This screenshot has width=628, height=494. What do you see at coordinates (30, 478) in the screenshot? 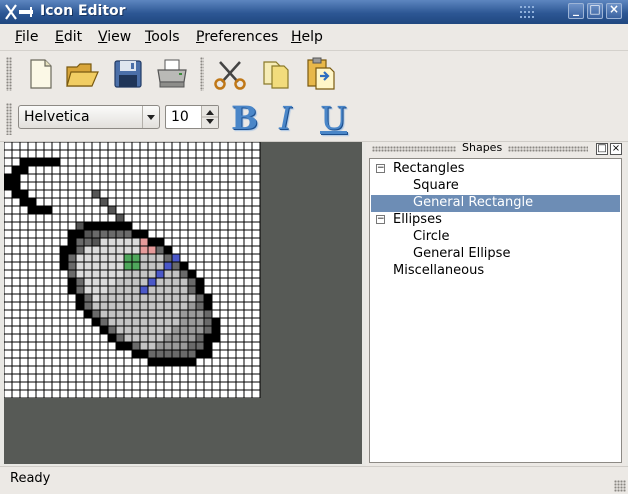
I see `status-text: Ready` at bounding box center [30, 478].